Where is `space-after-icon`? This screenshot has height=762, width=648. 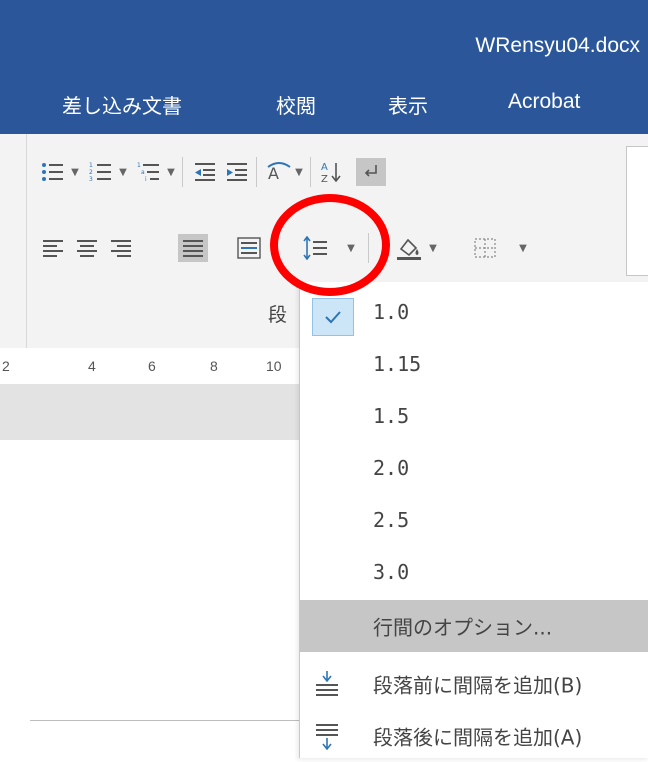 space-after-icon is located at coordinates (327, 737).